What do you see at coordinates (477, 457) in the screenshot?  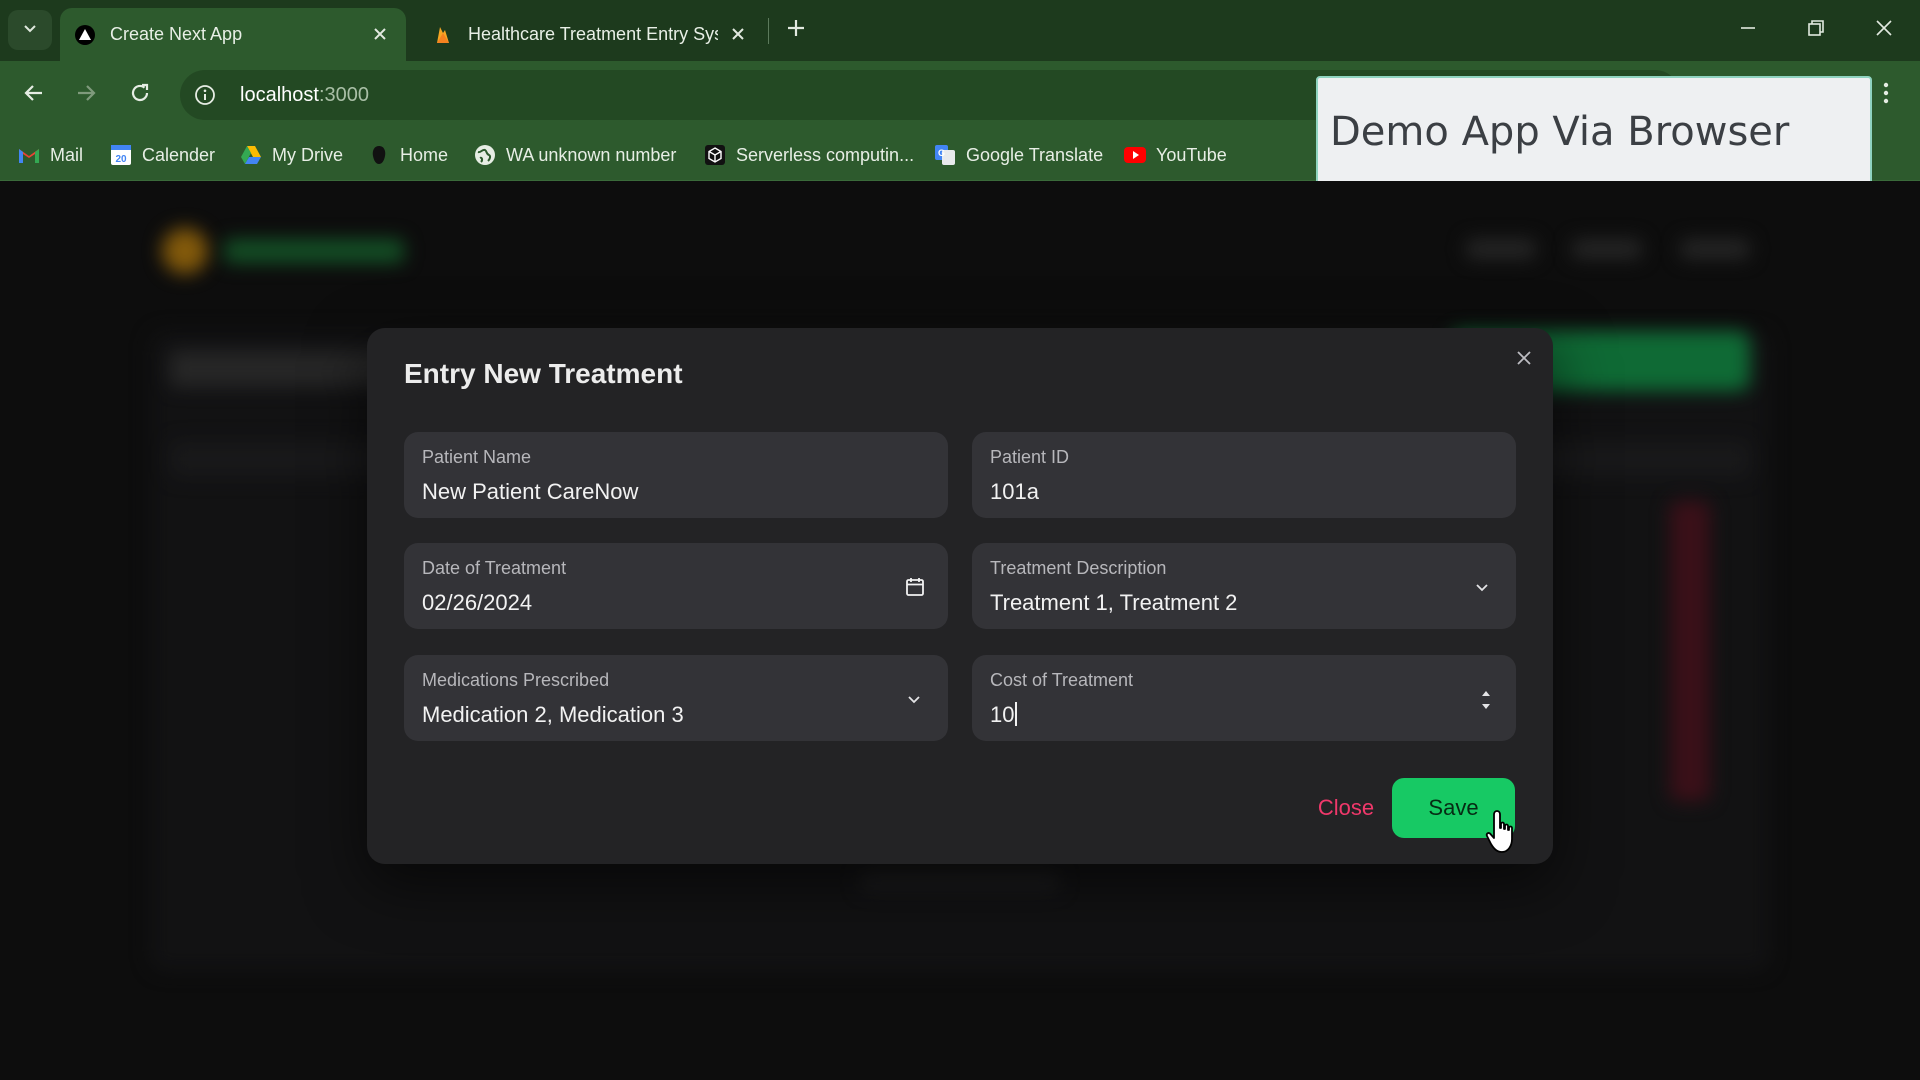 I see `field-label: Patient Name` at bounding box center [477, 457].